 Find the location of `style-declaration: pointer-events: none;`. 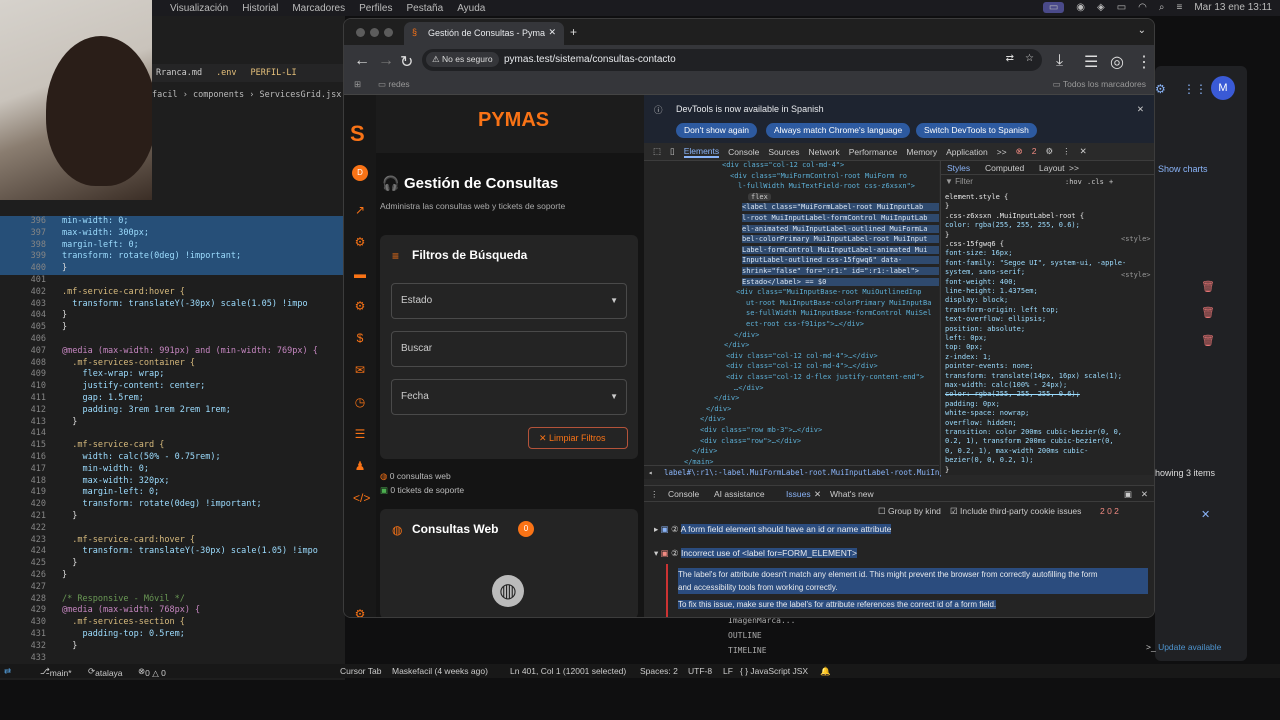

style-declaration: pointer-events: none; is located at coordinates (989, 366).